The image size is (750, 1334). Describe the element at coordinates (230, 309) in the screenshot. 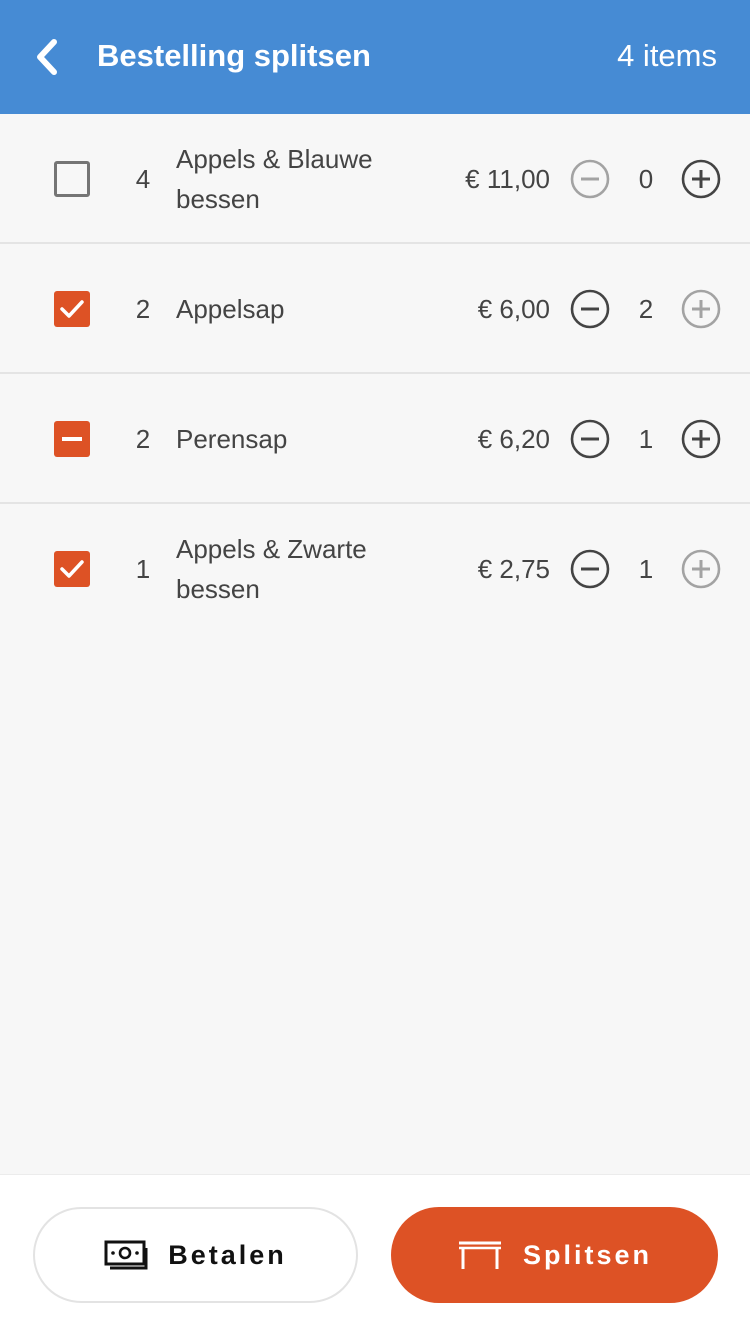

I see `item-name: Appelsap` at that location.